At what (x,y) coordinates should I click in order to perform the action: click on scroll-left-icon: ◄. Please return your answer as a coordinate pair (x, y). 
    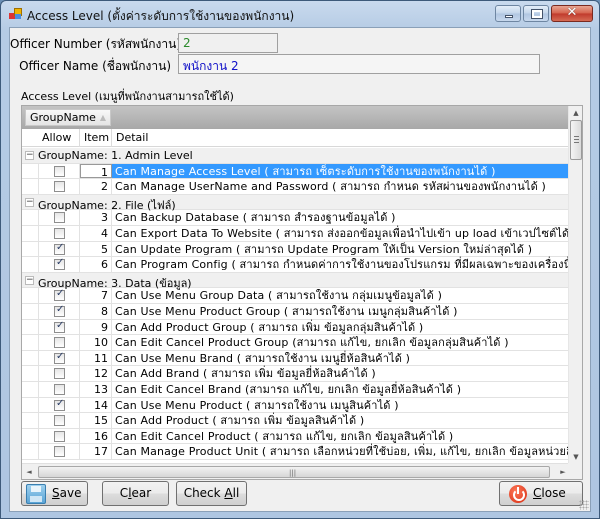
    Looking at the image, I should click on (29, 471).